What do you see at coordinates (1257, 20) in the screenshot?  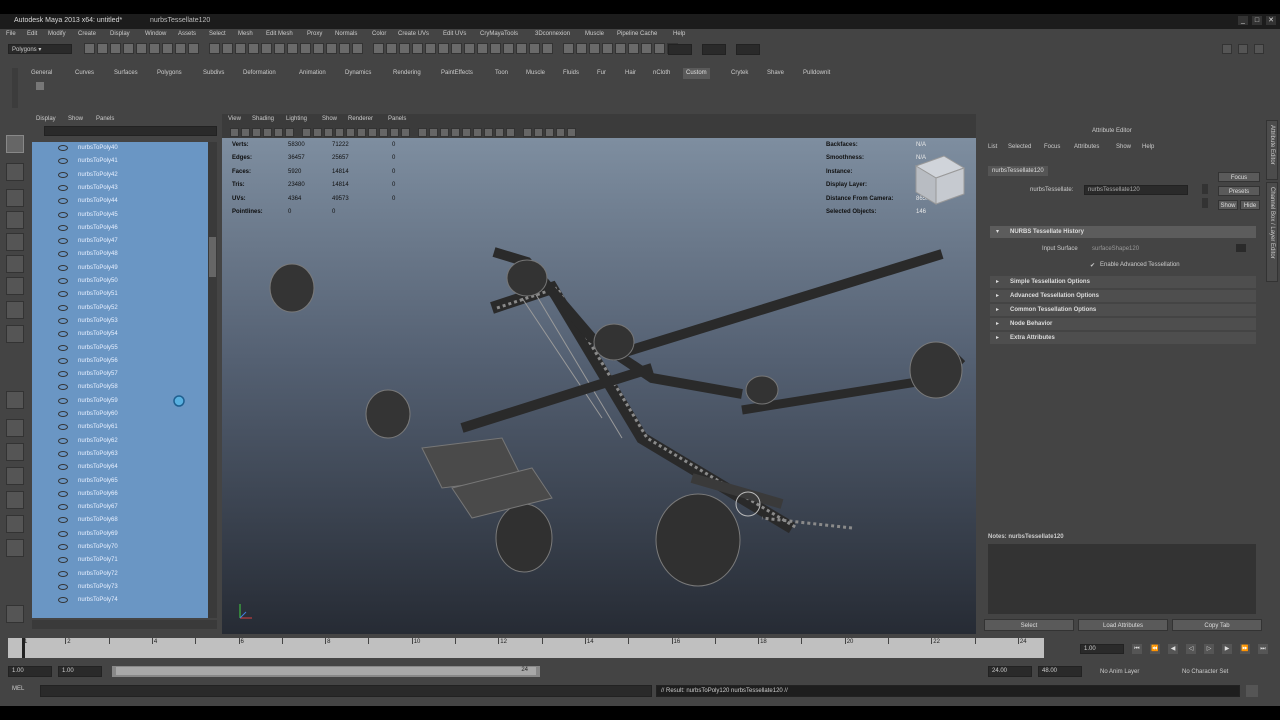 I see `maximize-button: □` at bounding box center [1257, 20].